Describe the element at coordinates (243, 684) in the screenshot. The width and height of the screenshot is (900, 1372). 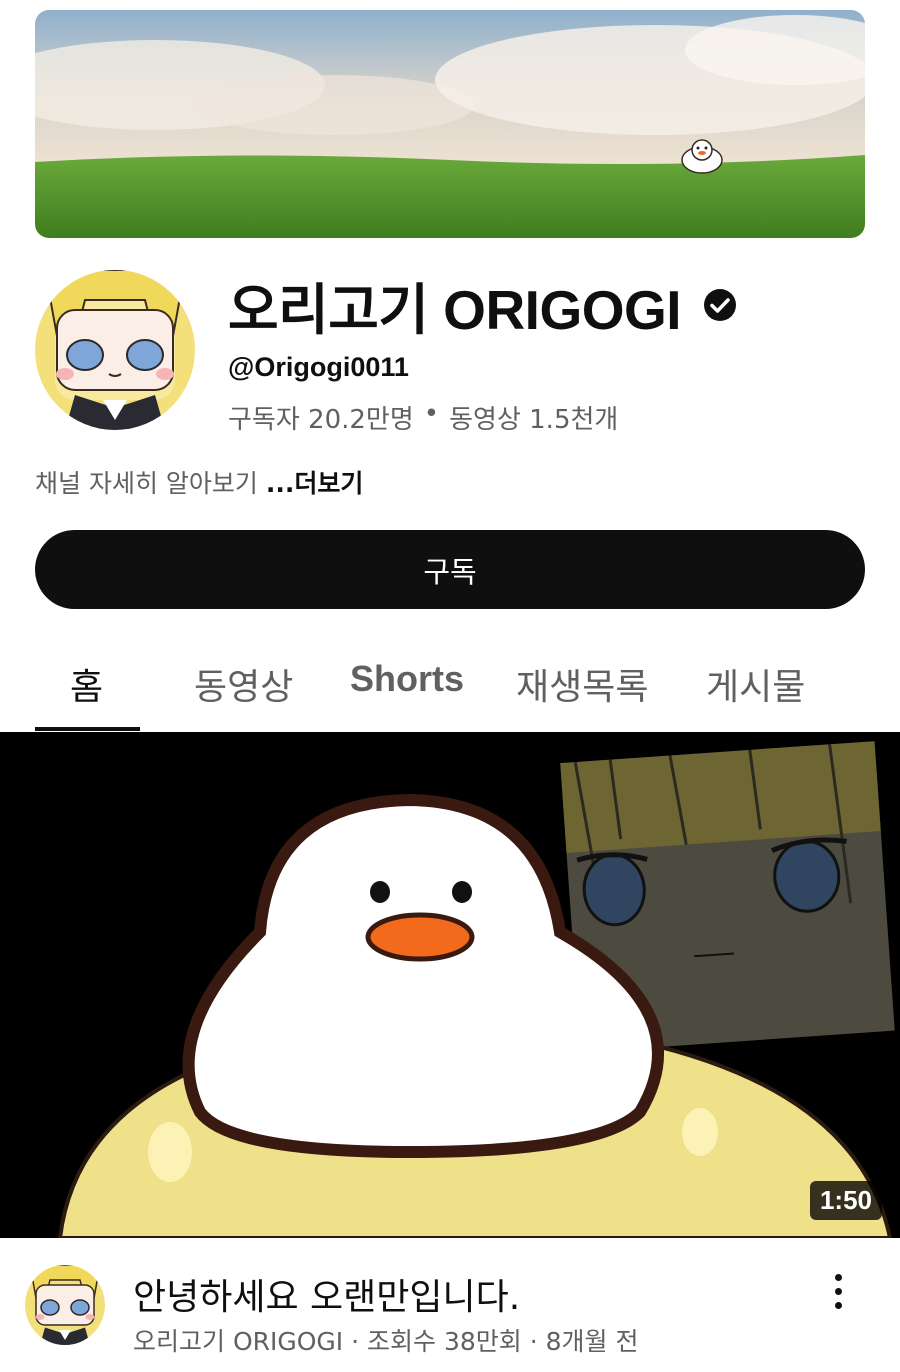
I see `tab-videos: 동영상` at that location.